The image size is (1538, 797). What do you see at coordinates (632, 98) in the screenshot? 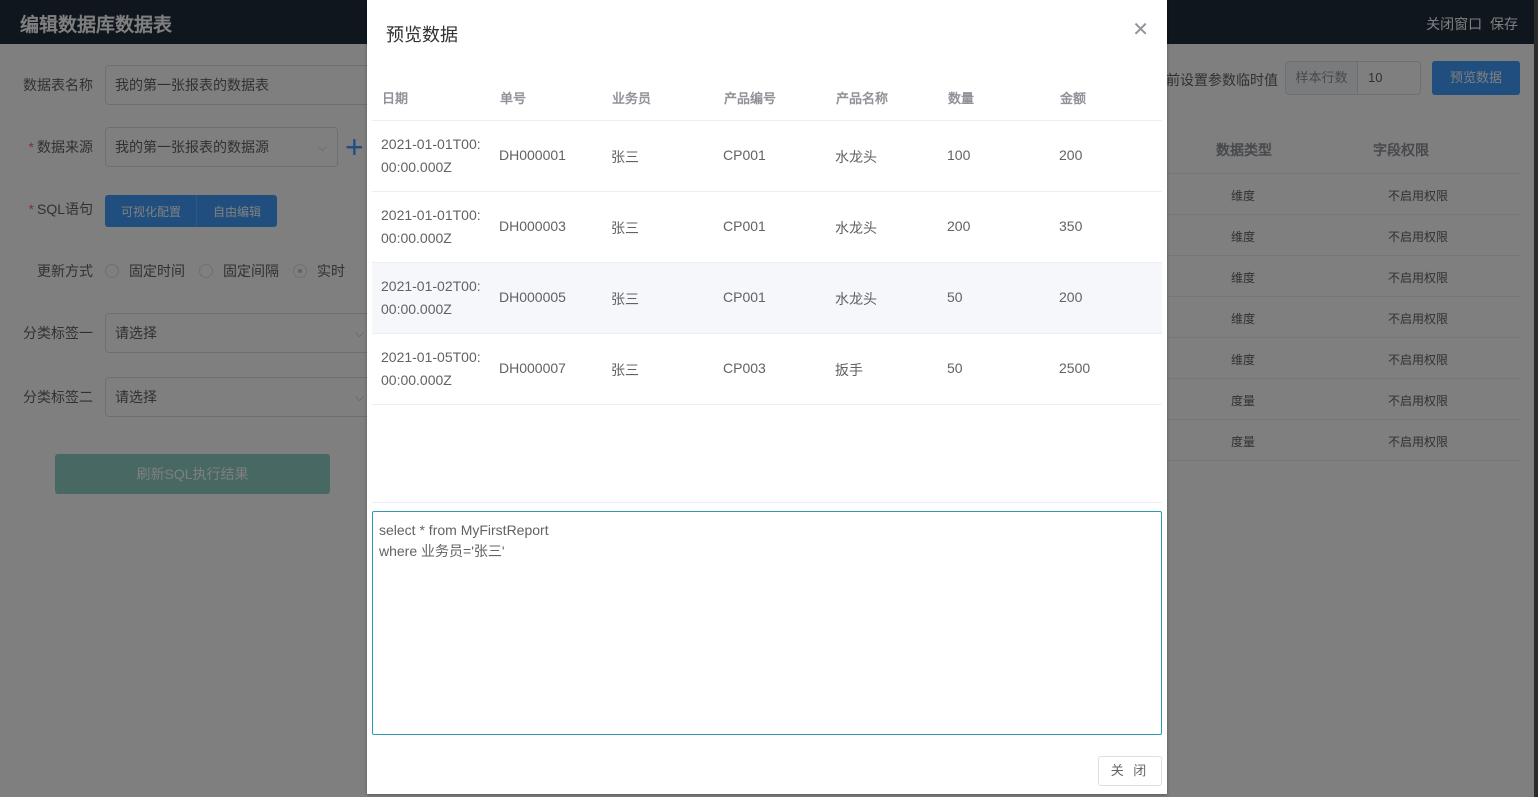
I see `column-header: 业务员` at bounding box center [632, 98].